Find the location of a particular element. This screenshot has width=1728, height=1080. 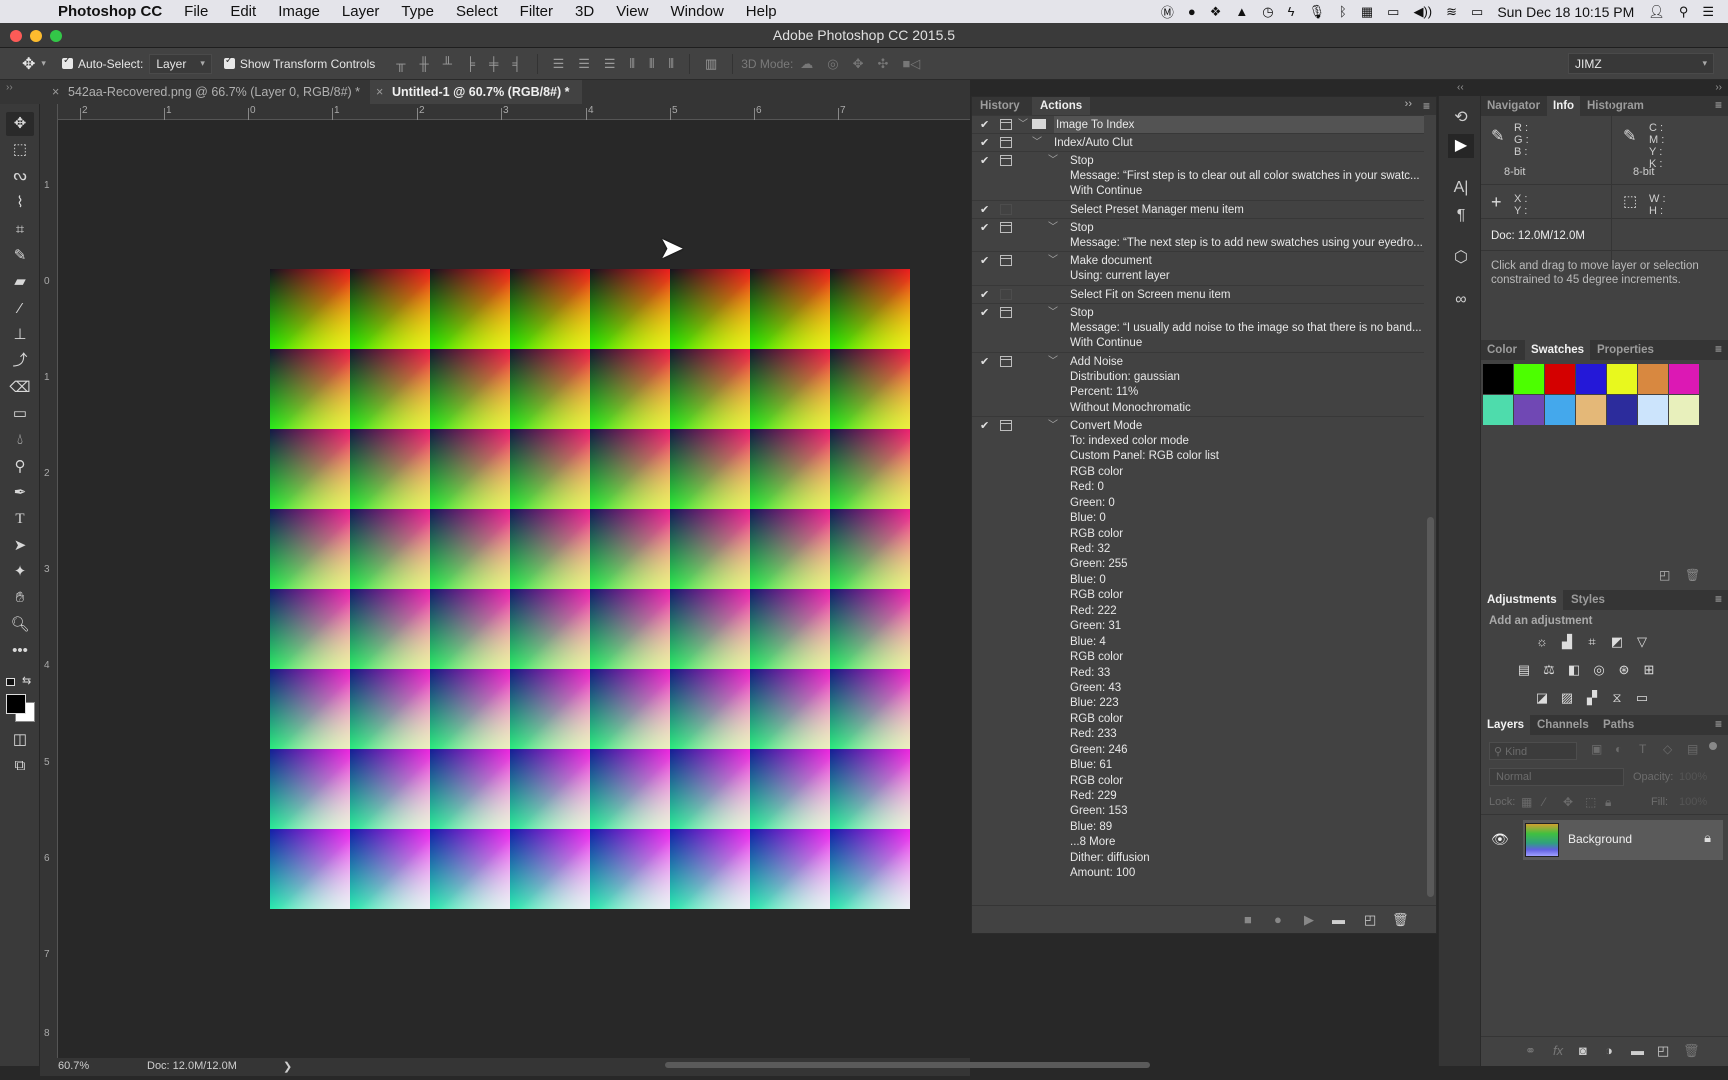

align-top-icon: ╥ is located at coordinates (400, 63).